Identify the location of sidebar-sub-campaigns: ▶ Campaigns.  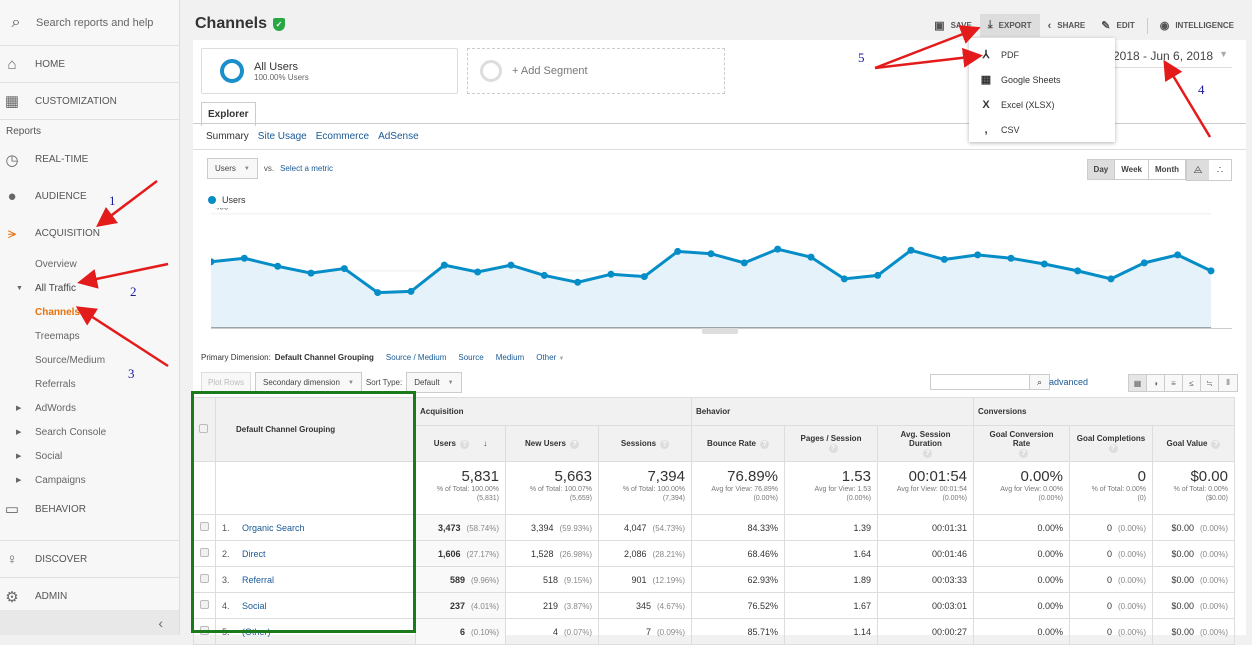
(89, 480).